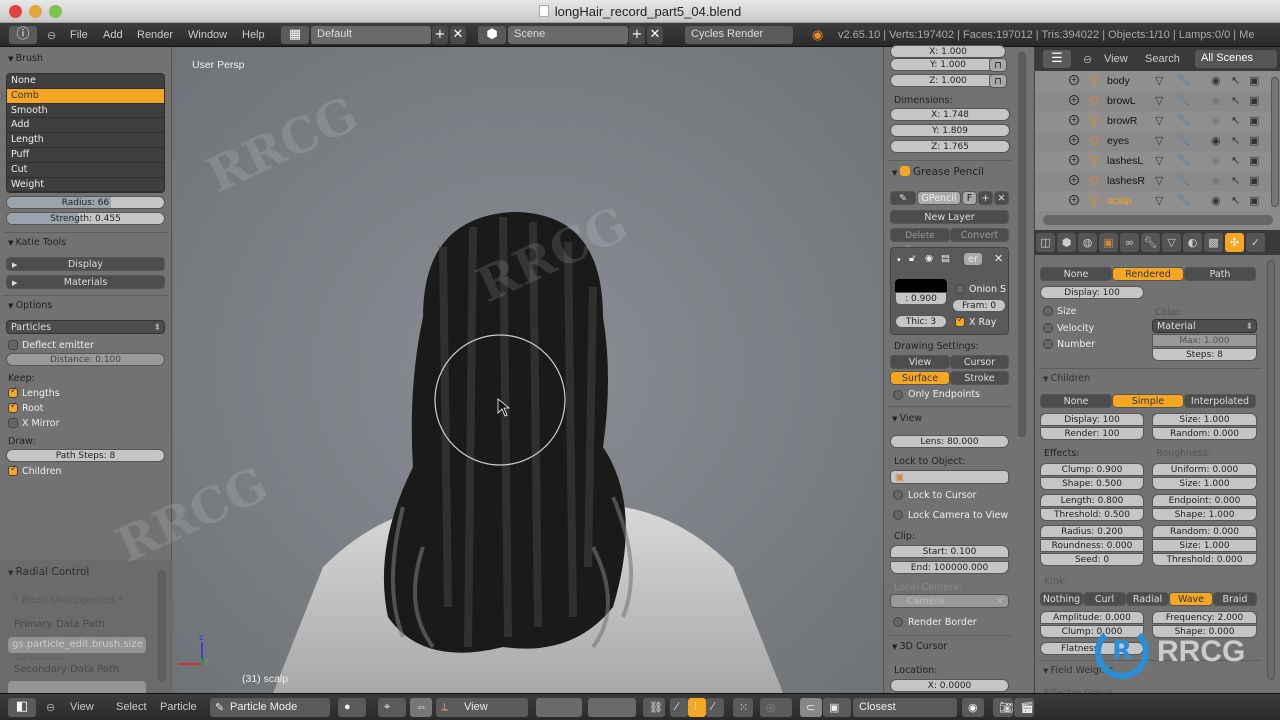 This screenshot has height=720, width=1280. What do you see at coordinates (1067, 378) in the screenshot?
I see `children-panel-header: Children` at bounding box center [1067, 378].